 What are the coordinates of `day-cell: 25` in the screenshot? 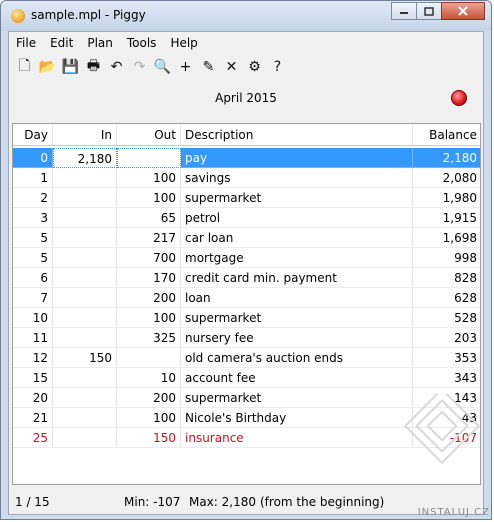 It's located at (33, 438).